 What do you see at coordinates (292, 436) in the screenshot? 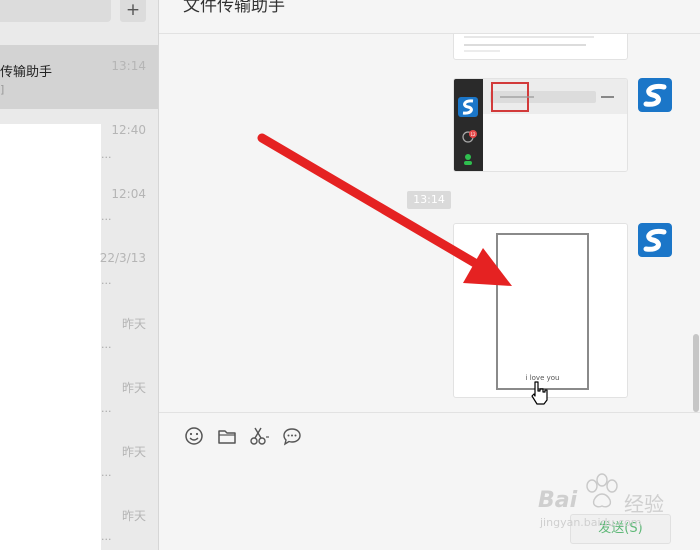
I see `chat-bubble-icon` at bounding box center [292, 436].